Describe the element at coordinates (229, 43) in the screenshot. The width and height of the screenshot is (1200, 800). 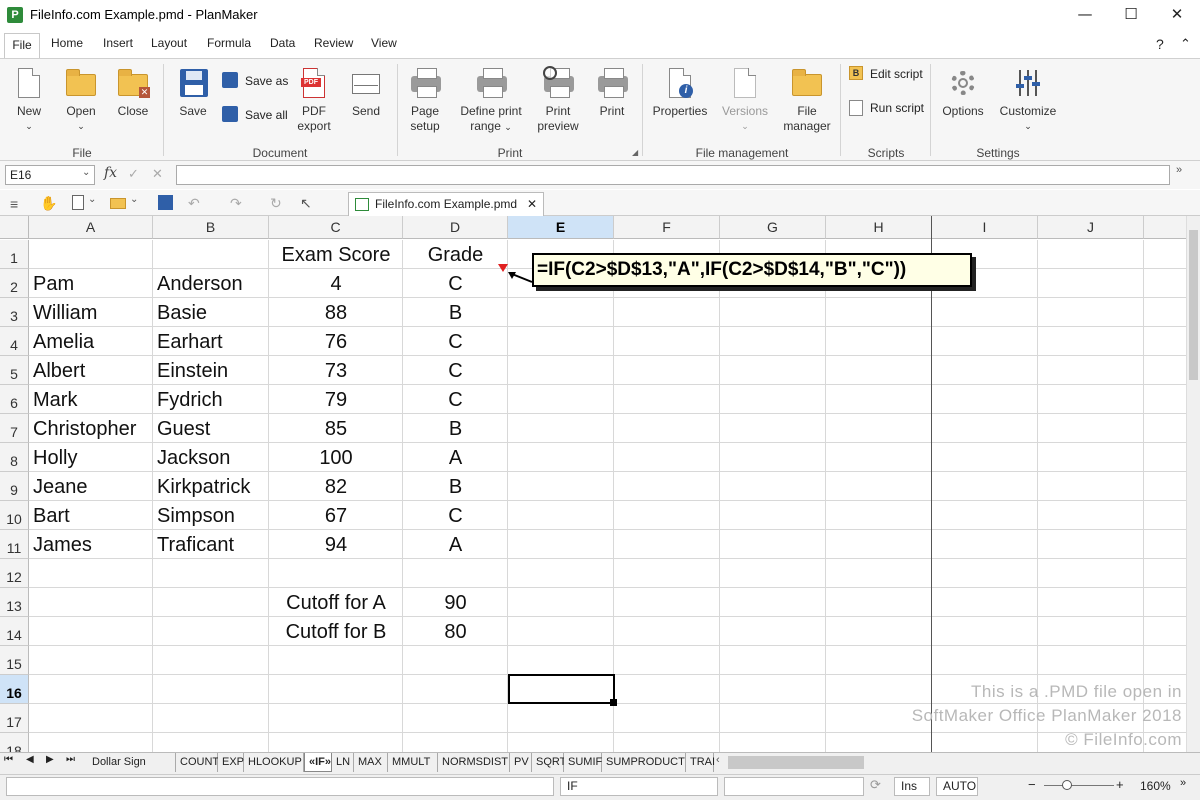
I see `menu-formula: Formula` at that location.